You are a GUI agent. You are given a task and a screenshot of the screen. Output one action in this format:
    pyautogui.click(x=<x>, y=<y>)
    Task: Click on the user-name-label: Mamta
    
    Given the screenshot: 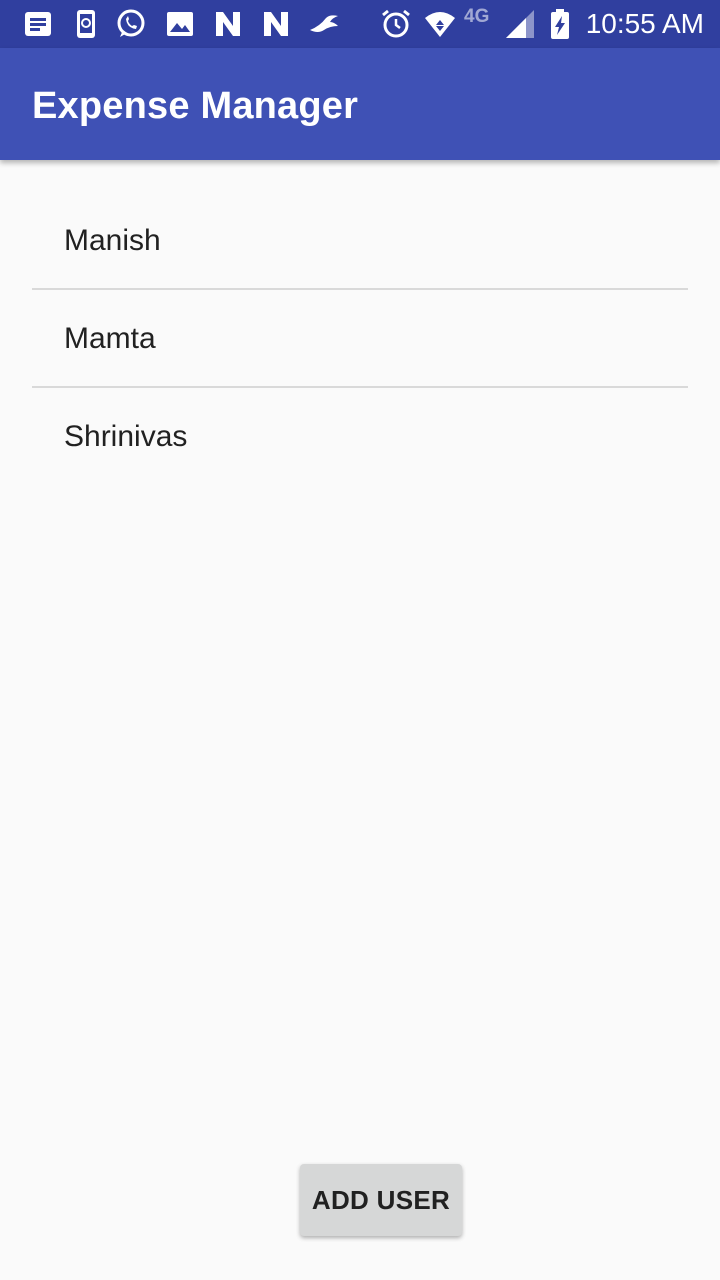 What is the action you would take?
    pyautogui.click(x=110, y=338)
    